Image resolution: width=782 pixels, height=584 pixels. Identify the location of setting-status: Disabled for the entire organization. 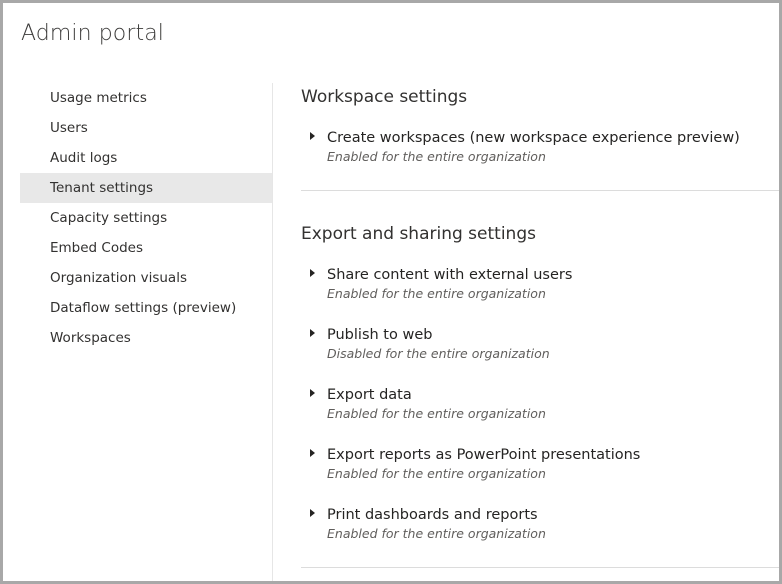
(438, 353).